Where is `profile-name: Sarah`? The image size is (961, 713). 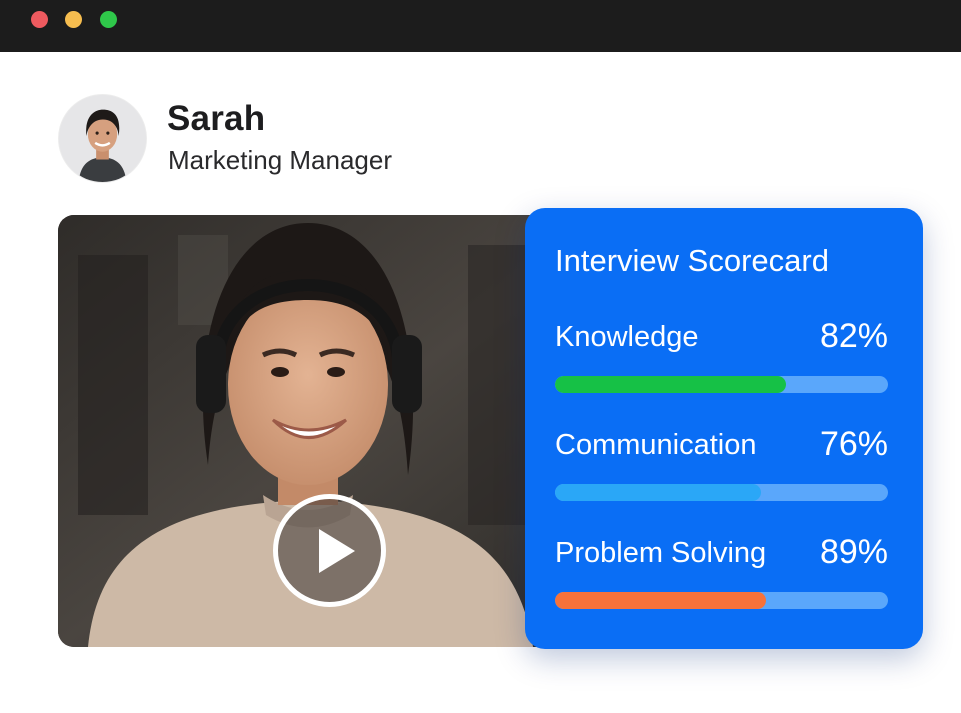 profile-name: Sarah is located at coordinates (216, 118).